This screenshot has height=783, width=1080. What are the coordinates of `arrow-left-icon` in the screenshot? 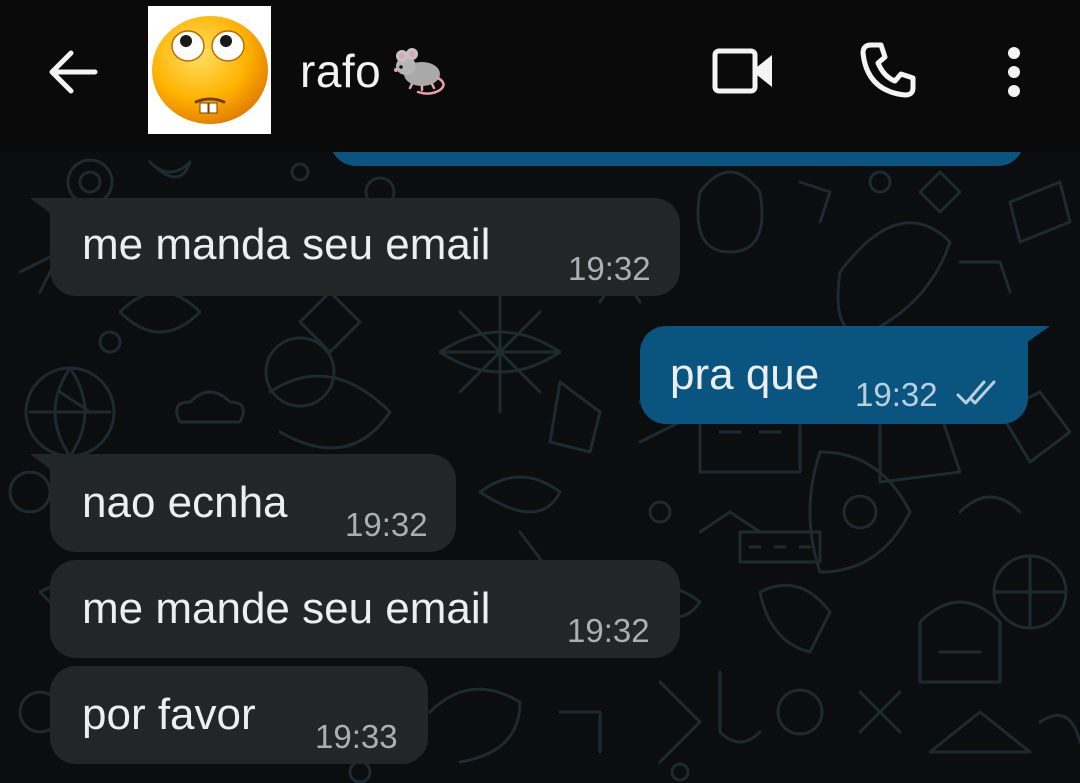 It's located at (73, 72).